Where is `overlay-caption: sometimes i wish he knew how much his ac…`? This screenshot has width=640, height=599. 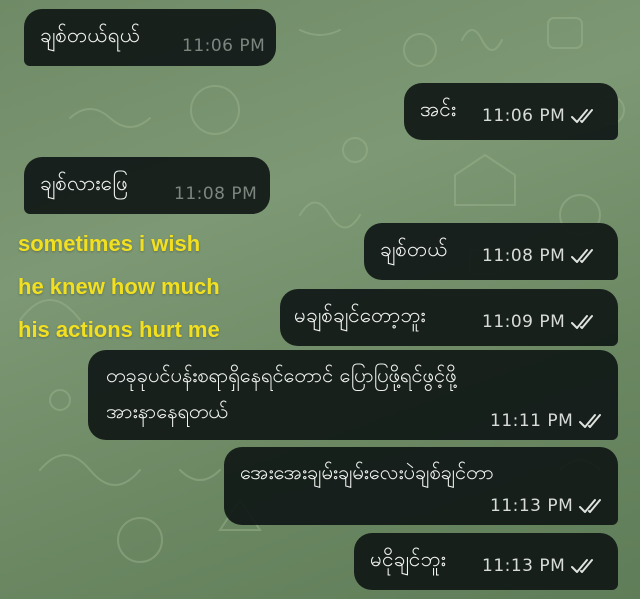
overlay-caption: sometimes i wish he knew how much his ac… is located at coordinates (119, 286).